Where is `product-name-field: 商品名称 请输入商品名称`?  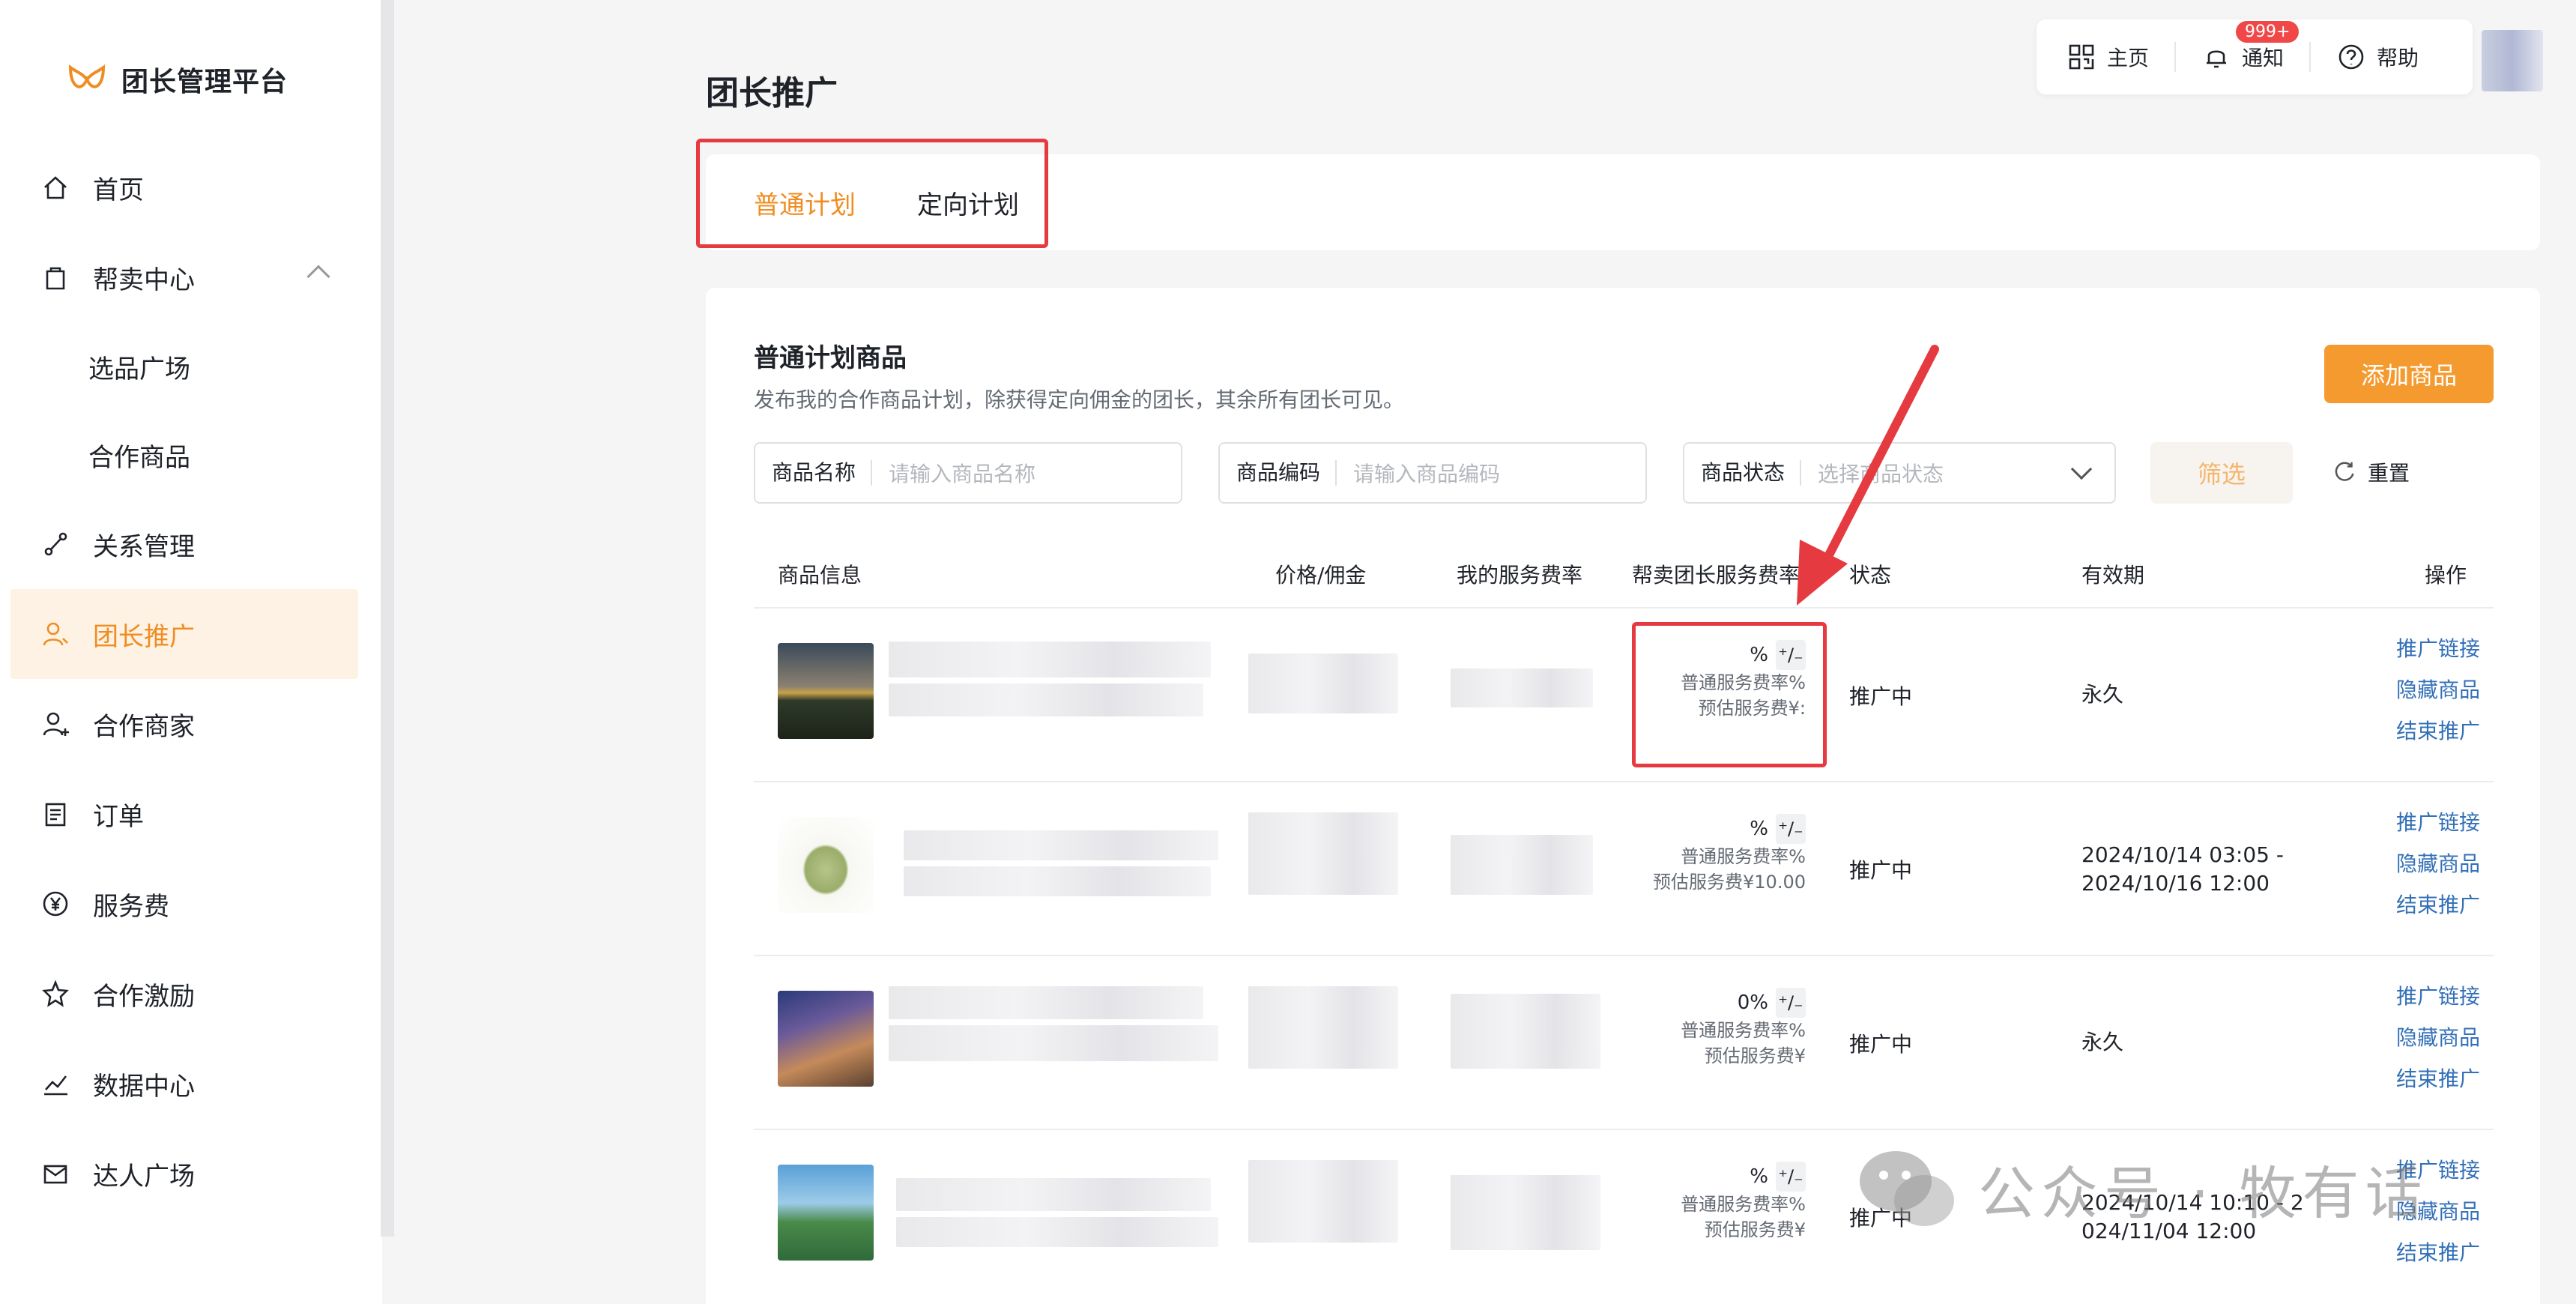
product-name-field: 商品名称 请输入商品名称 is located at coordinates (968, 473).